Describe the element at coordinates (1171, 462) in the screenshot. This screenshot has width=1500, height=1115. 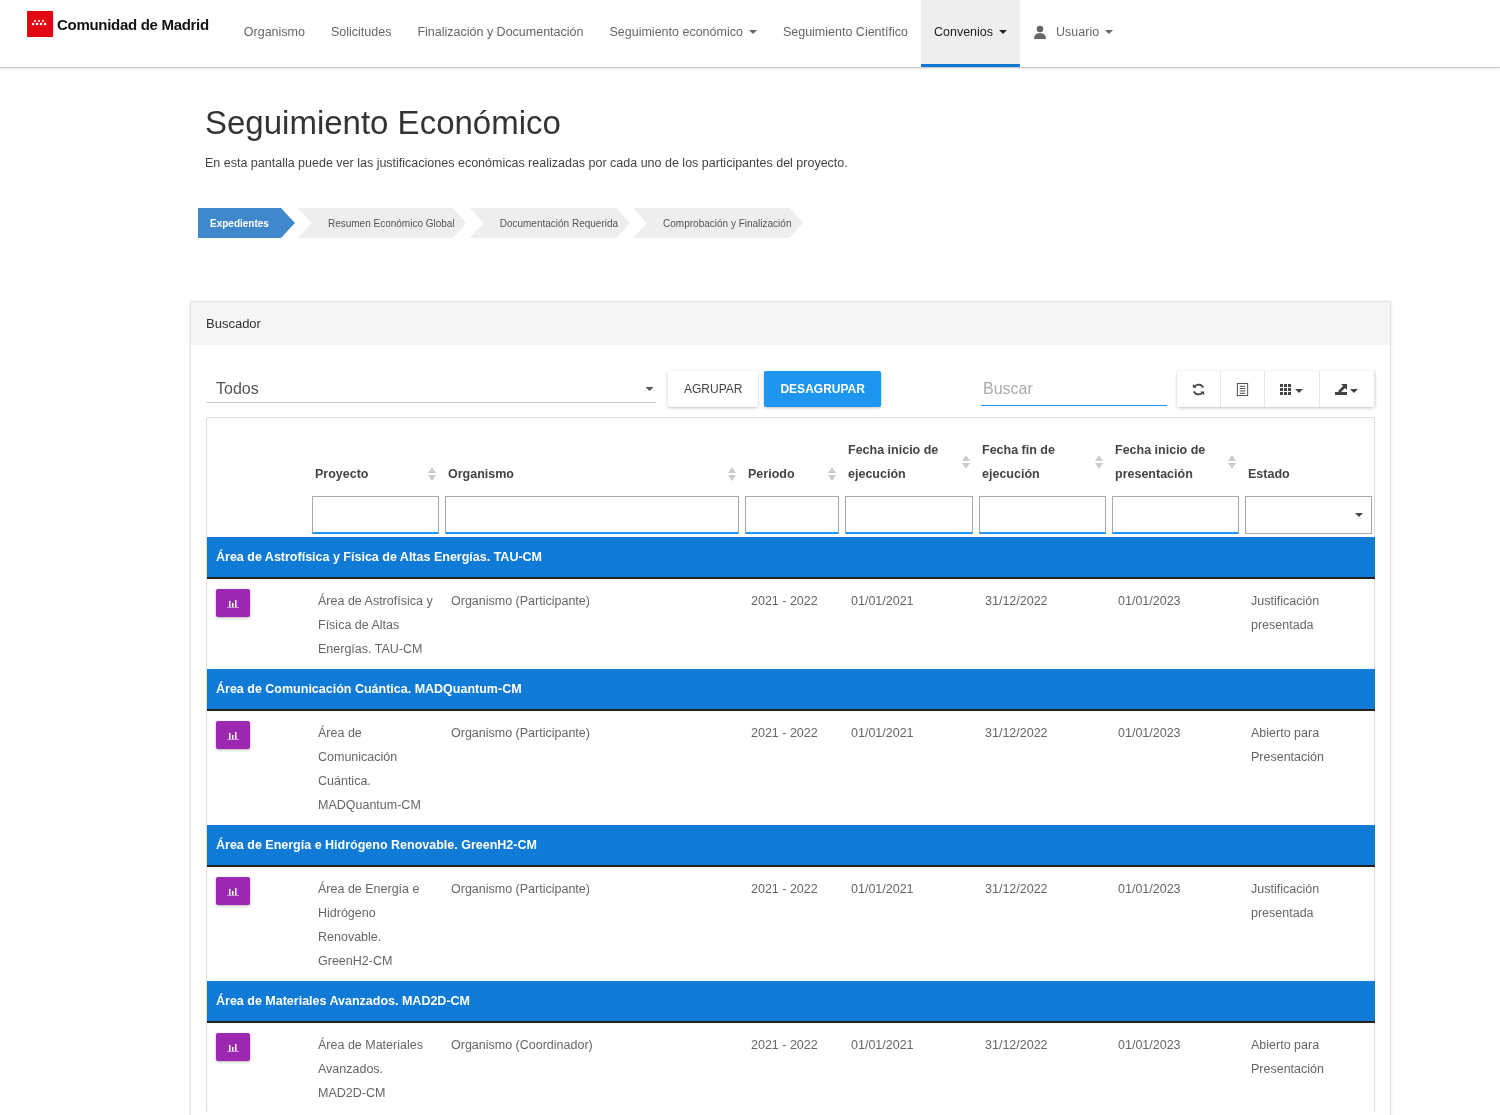
I see `column-header: Fecha inicio de presentación` at that location.